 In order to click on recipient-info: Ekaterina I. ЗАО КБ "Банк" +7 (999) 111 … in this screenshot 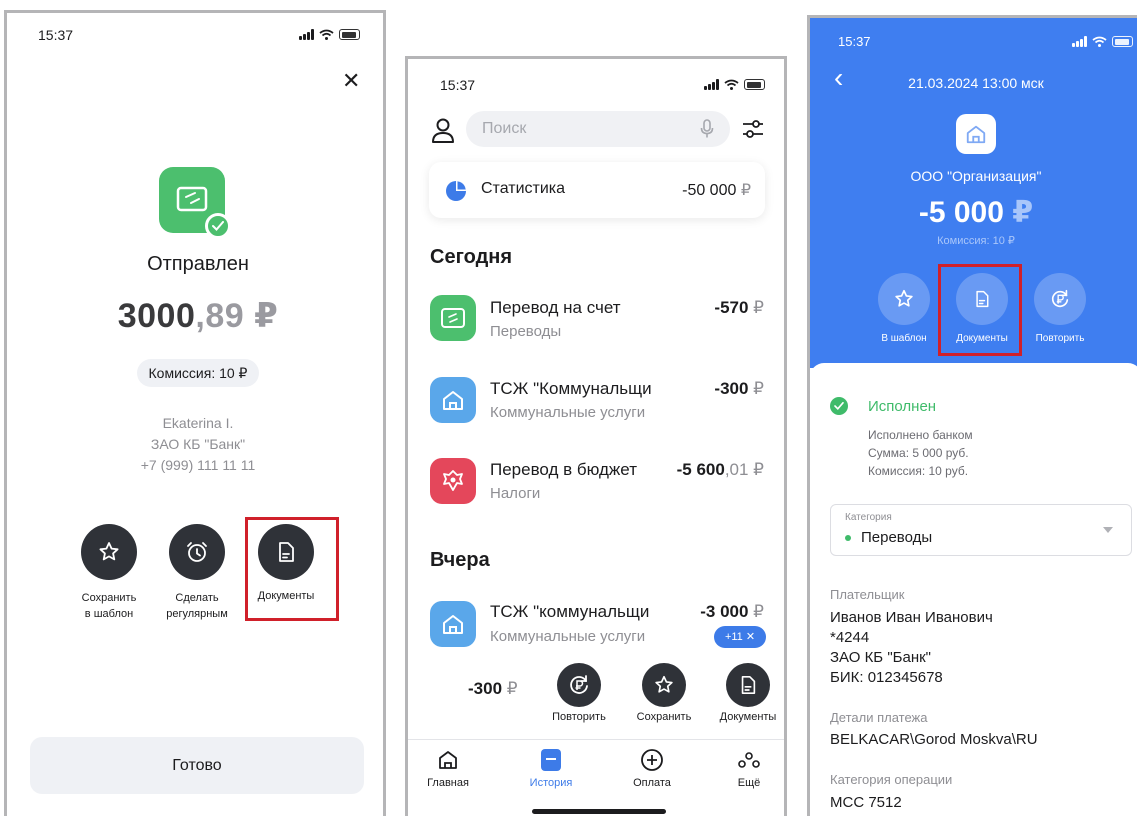, I will do `click(195, 444)`.